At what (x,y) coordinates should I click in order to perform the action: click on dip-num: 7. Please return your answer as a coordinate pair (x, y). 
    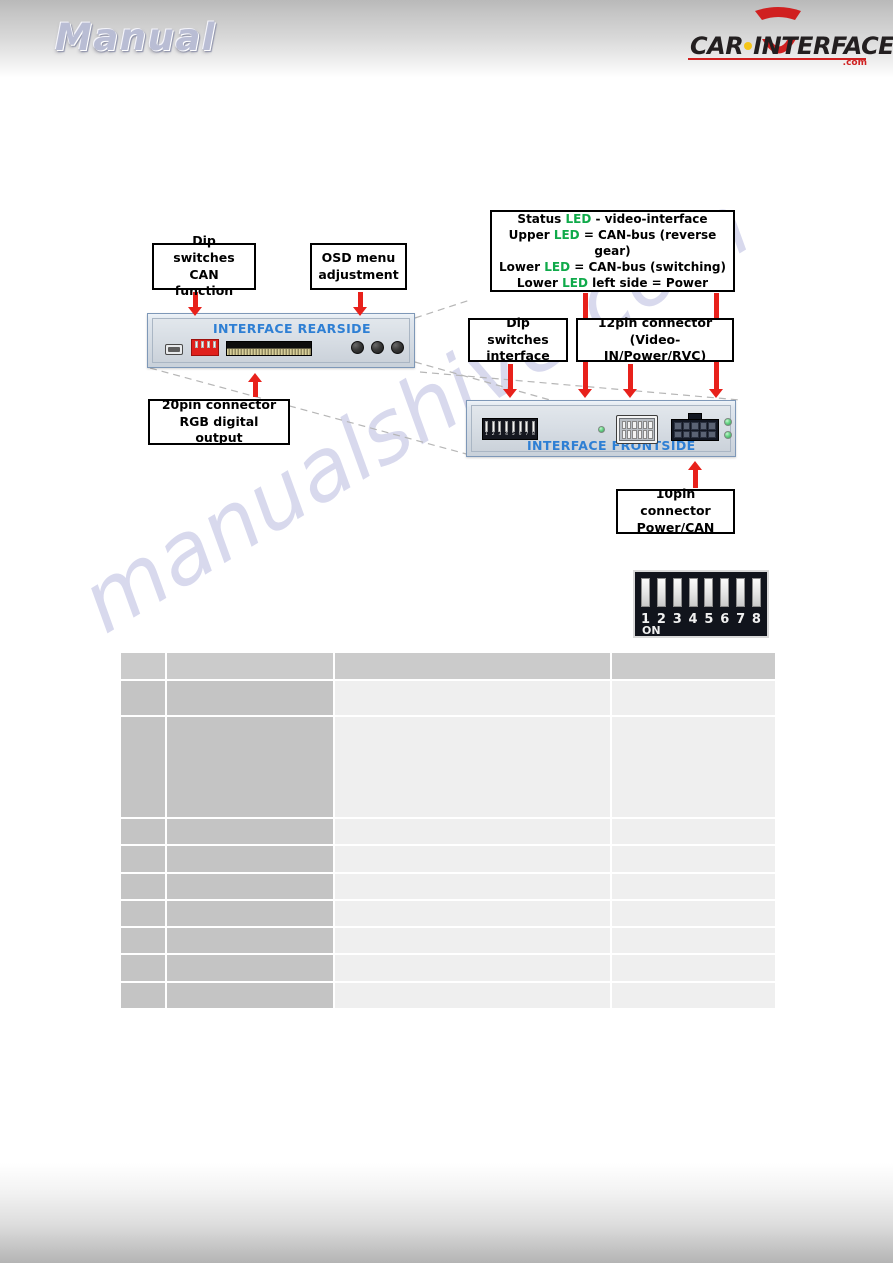
    Looking at the image, I should click on (741, 619).